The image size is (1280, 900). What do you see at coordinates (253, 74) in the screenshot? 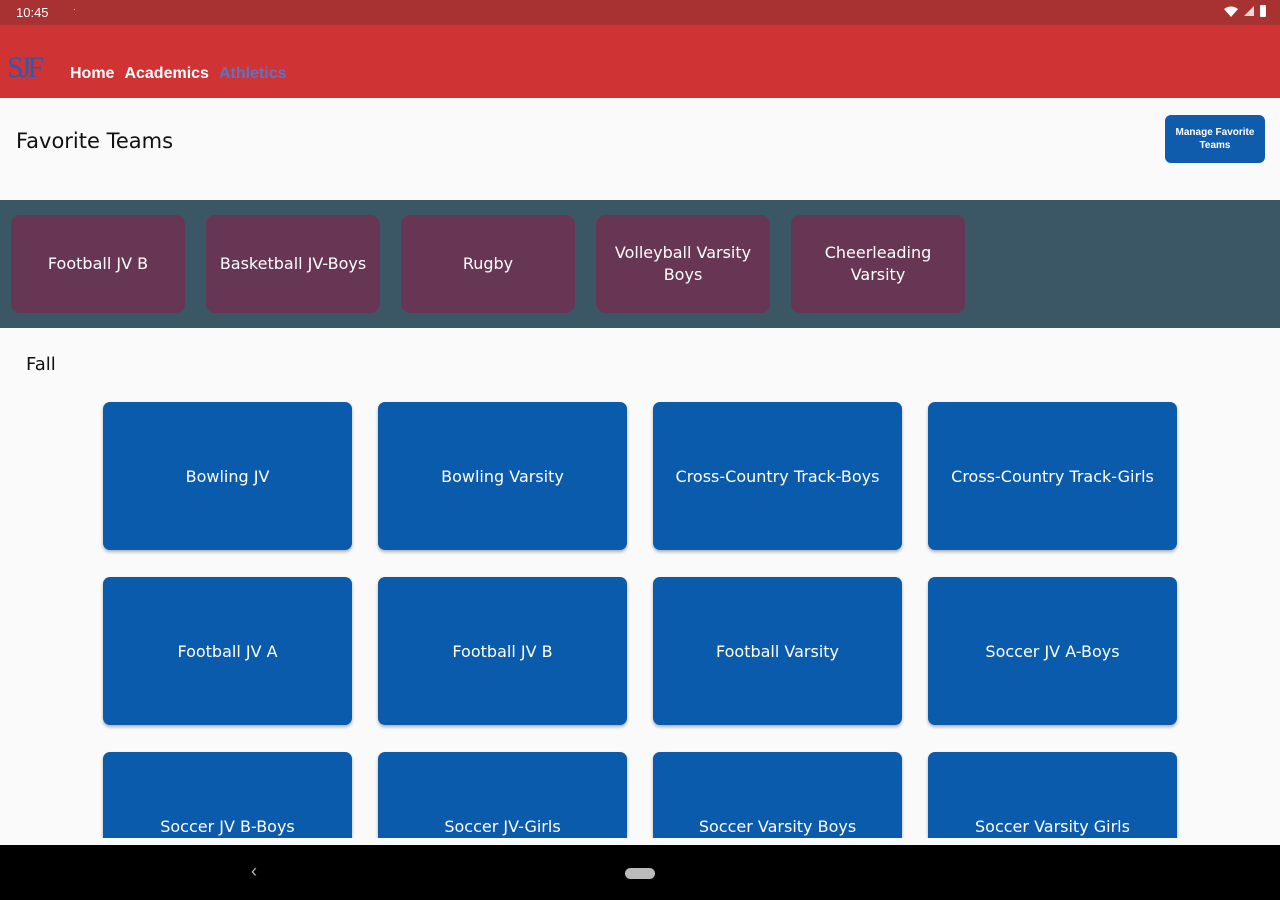
I see `nav-athletics: Athletics` at bounding box center [253, 74].